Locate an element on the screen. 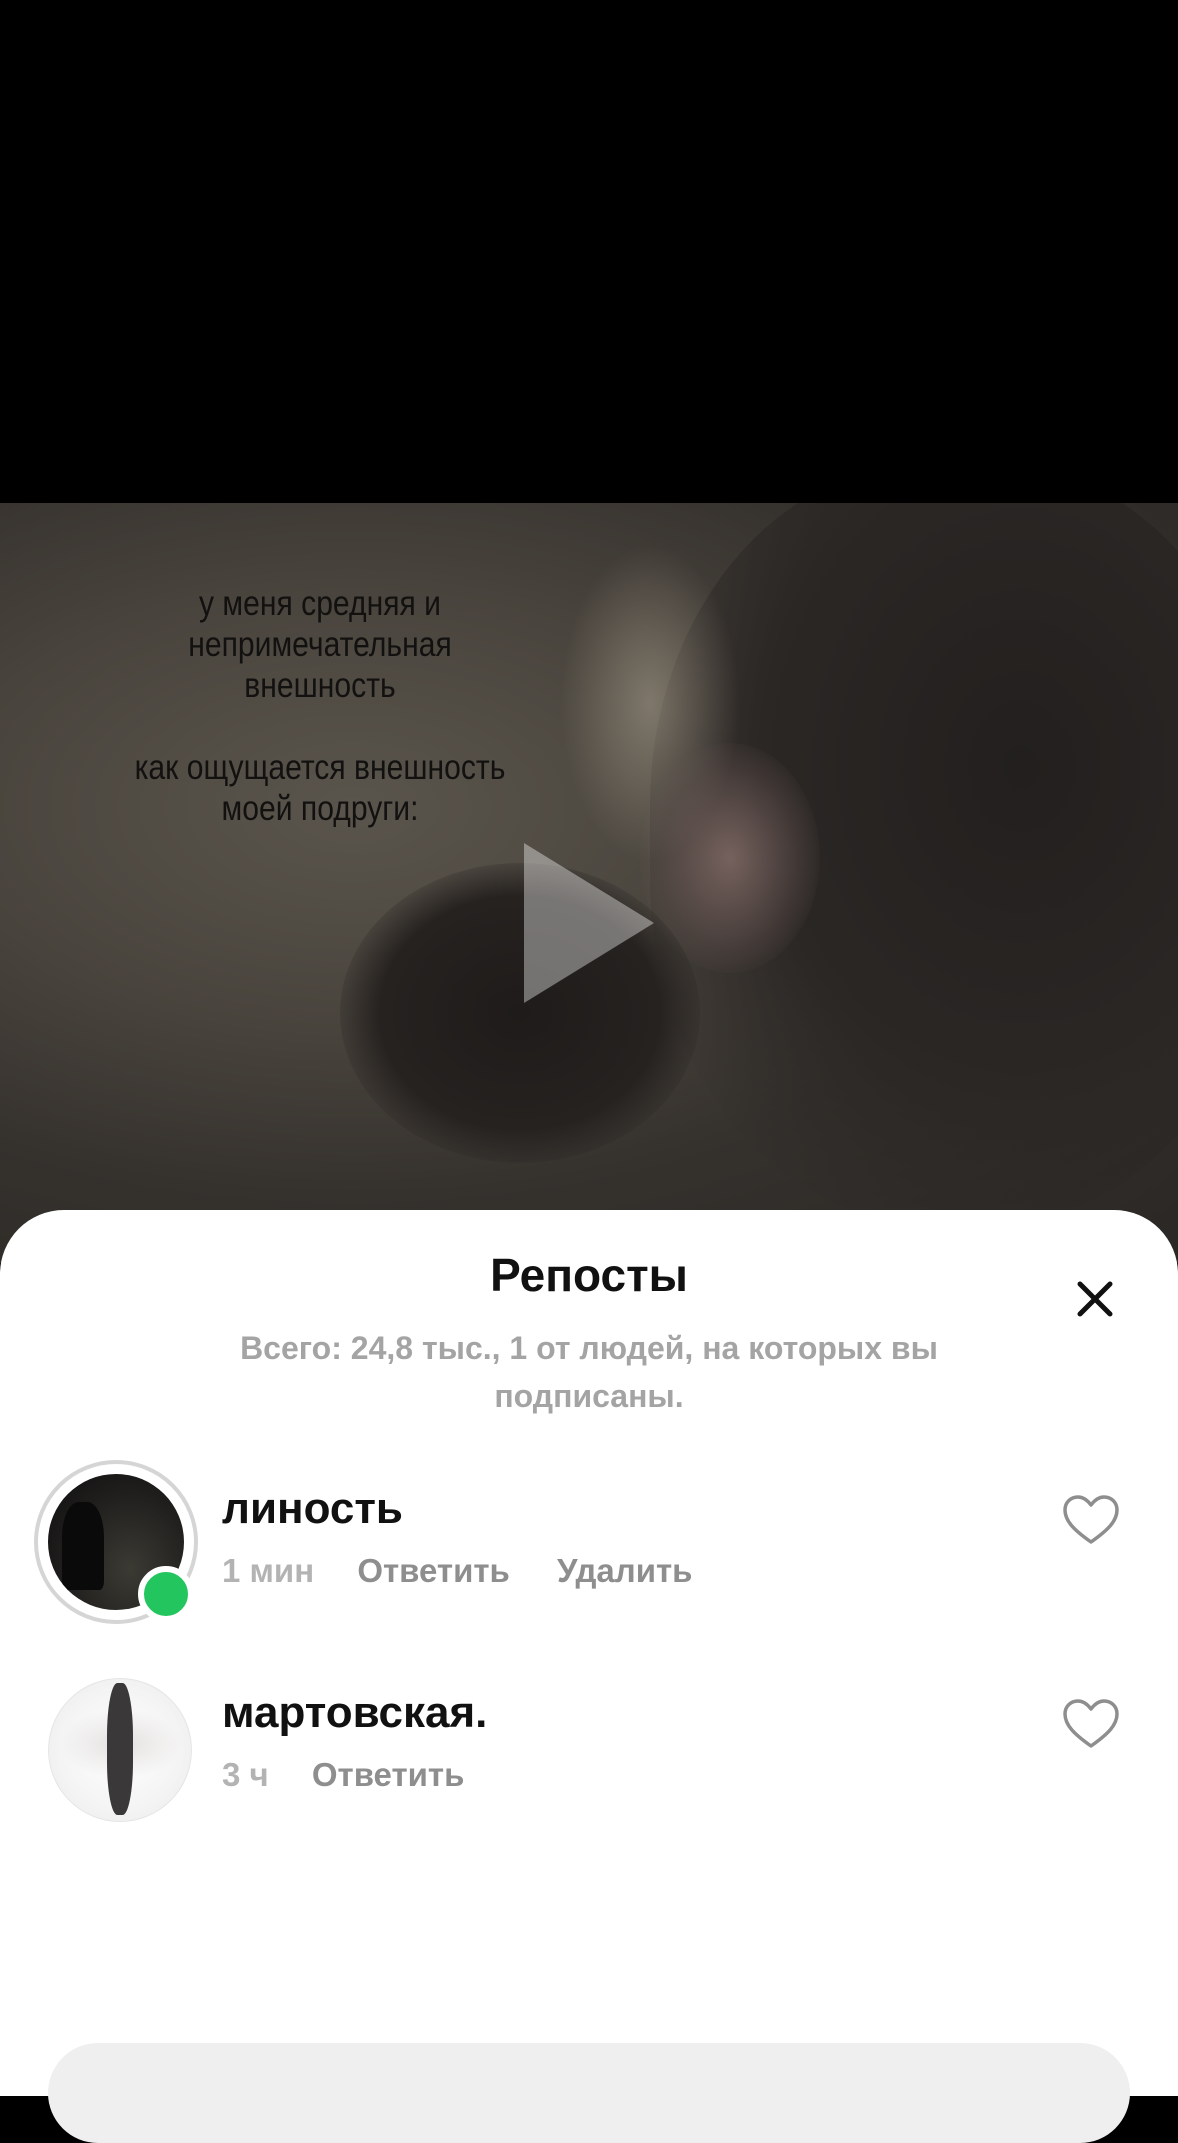  repost-meta: 1 мин Ответить Удалить is located at coordinates (476, 1571).